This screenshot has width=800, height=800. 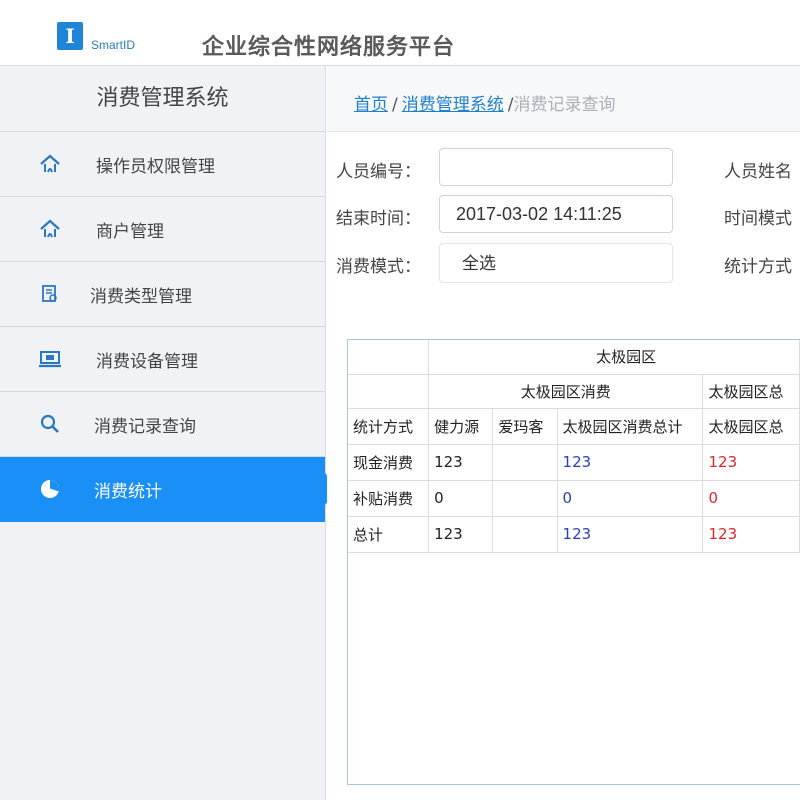 I want to click on table-row: 总计 123 123 123, so click(x=574, y=534).